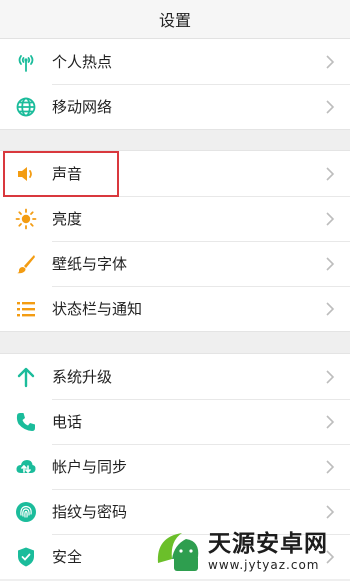 Image resolution: width=350 pixels, height=581 pixels. I want to click on arrow-up-icon, so click(26, 377).